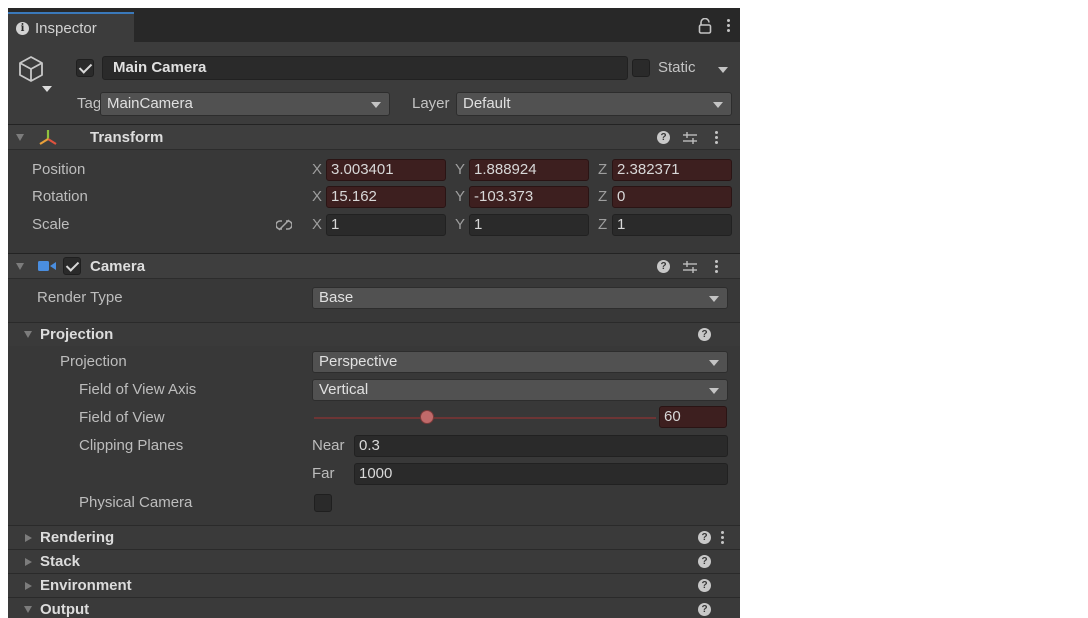  Describe the element at coordinates (317, 225) in the screenshot. I see `scale-x-axis: X` at that location.